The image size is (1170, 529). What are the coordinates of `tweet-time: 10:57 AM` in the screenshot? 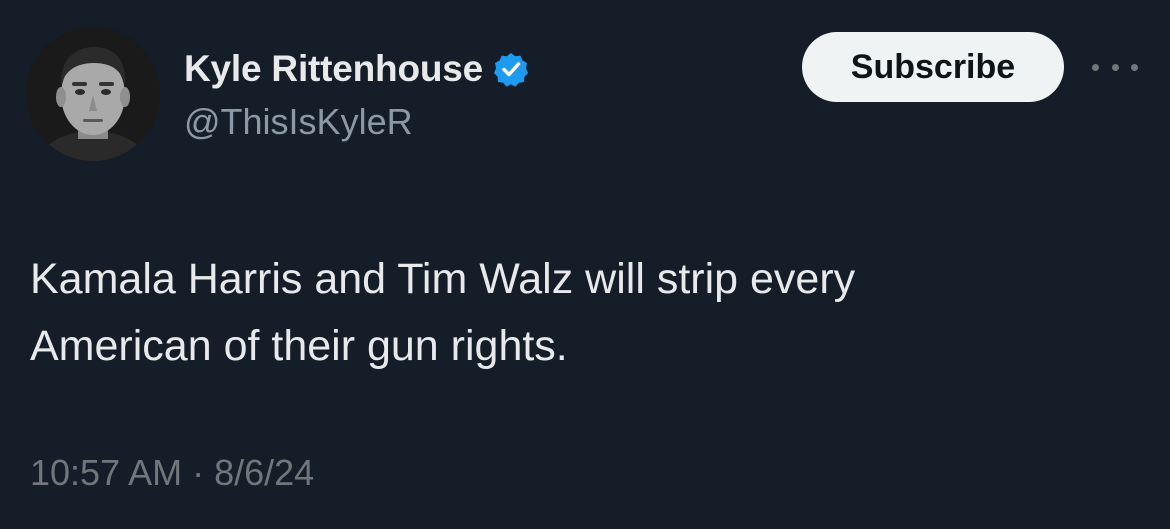 It's located at (106, 472).